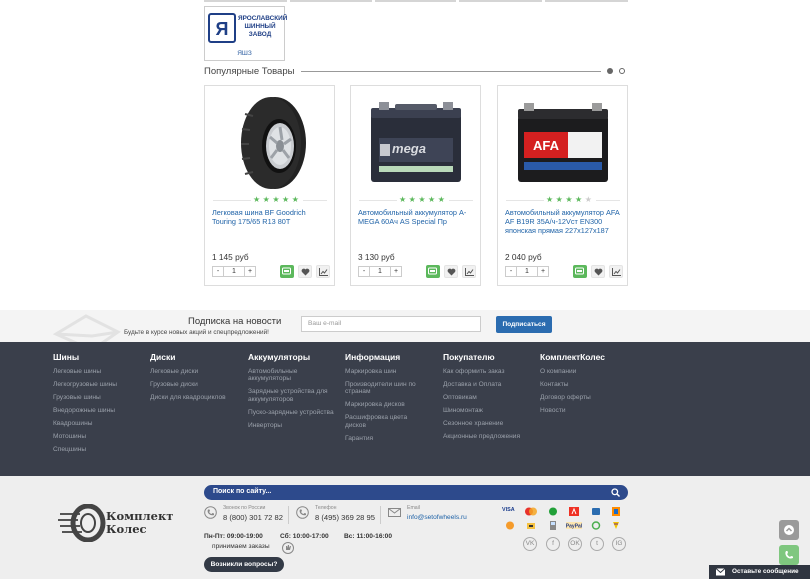  I want to click on footer-link: Диски для квадроциклов, so click(188, 397).